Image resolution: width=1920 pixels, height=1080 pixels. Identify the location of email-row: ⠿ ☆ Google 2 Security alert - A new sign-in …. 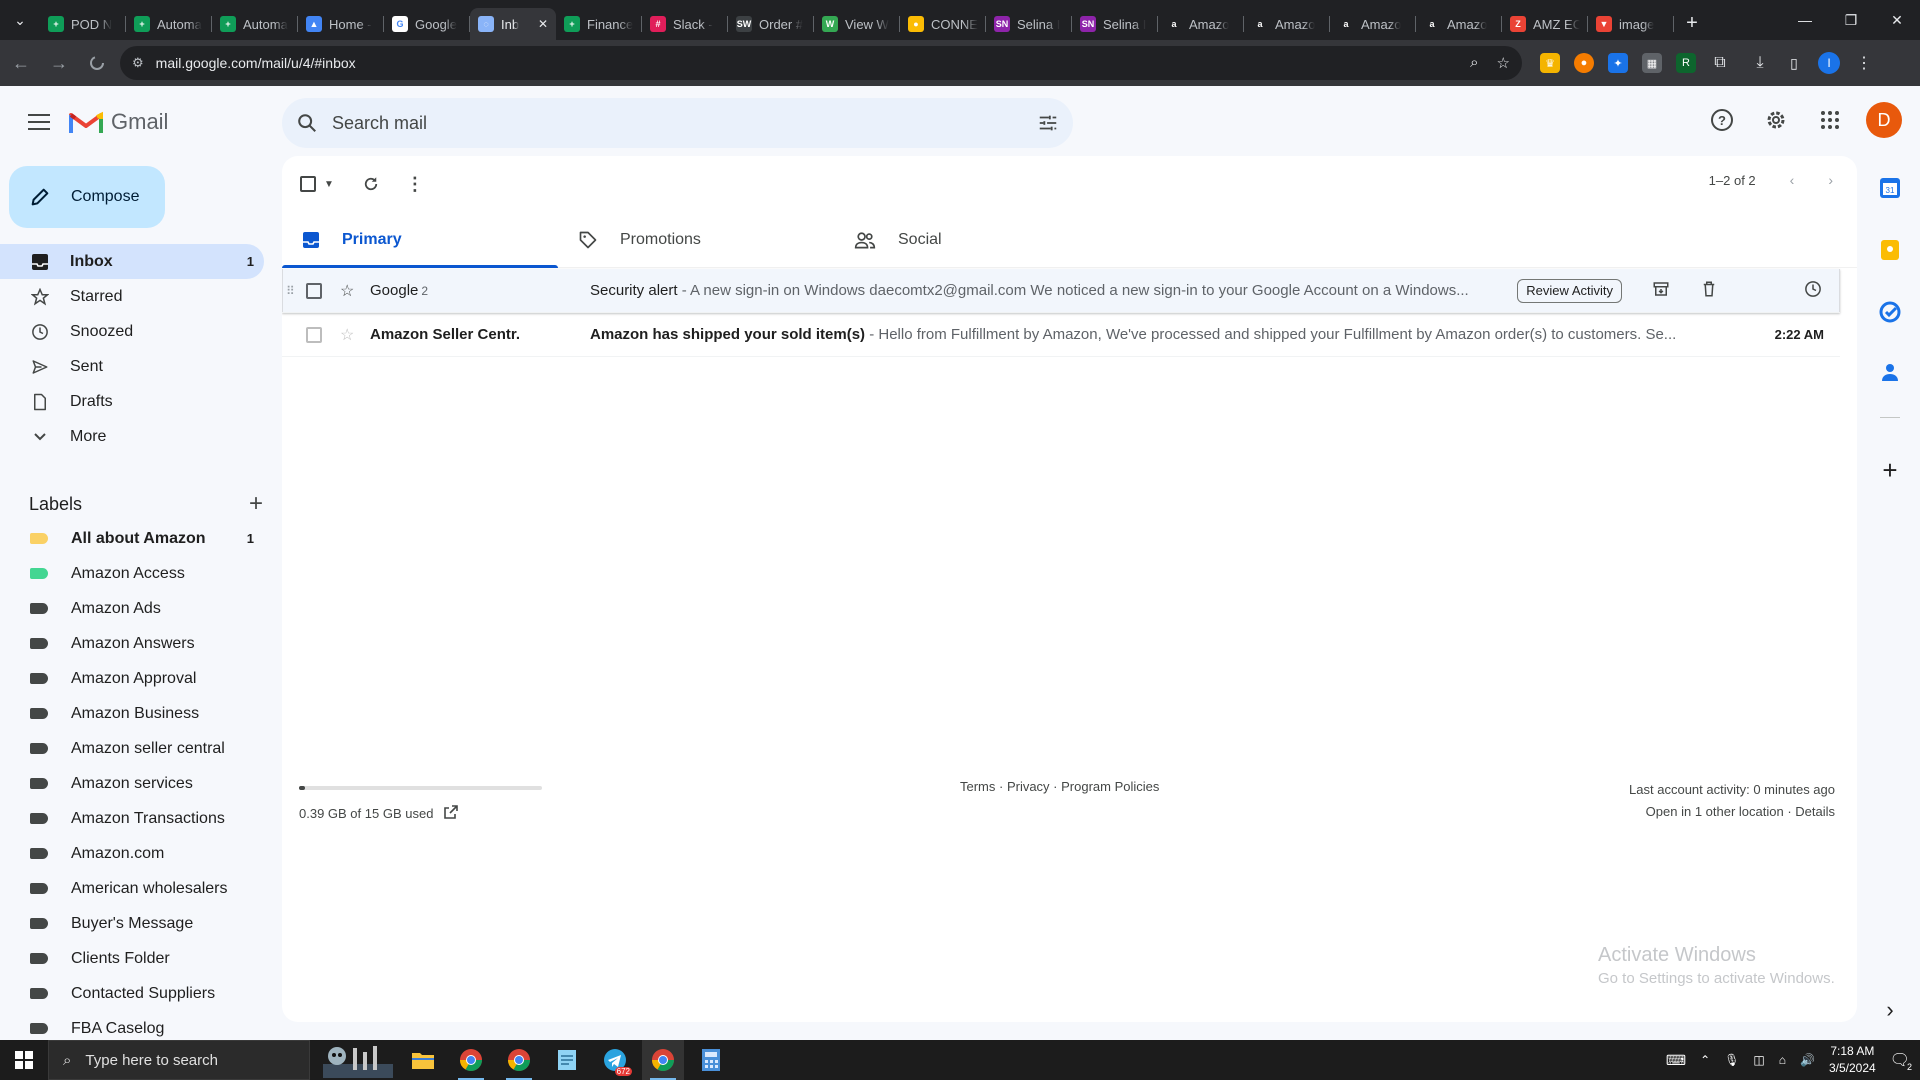
(1061, 291).